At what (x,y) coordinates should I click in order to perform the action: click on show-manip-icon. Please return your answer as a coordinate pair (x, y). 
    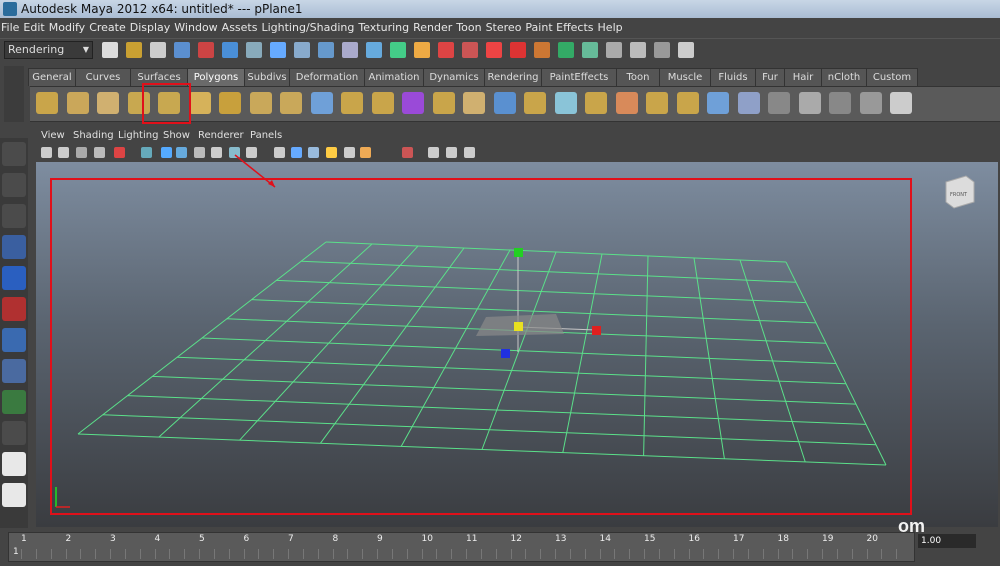
    Looking at the image, I should click on (14, 402).